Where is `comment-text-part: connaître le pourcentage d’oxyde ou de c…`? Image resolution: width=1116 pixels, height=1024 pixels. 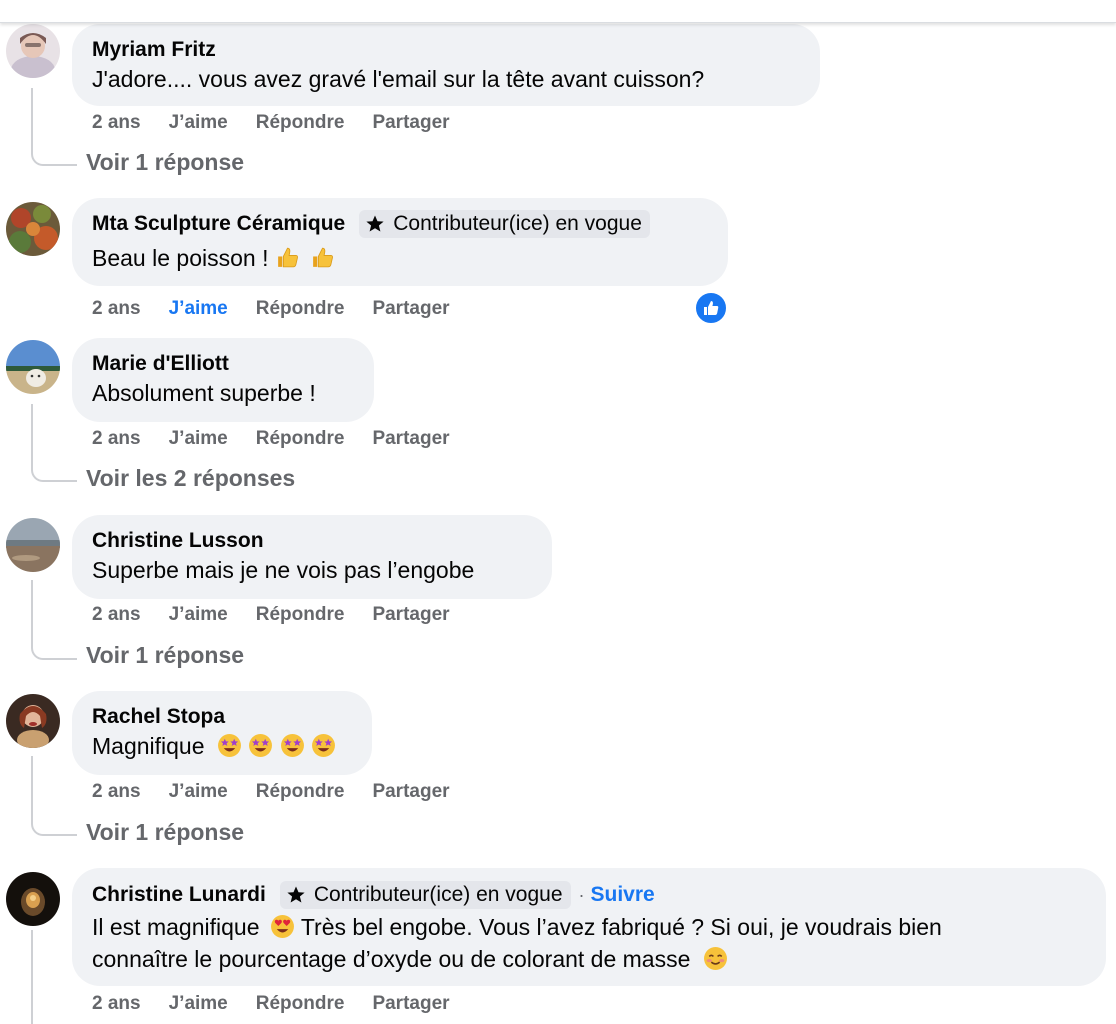 comment-text-part: connaître le pourcentage d’oxyde ou de c… is located at coordinates (391, 959).